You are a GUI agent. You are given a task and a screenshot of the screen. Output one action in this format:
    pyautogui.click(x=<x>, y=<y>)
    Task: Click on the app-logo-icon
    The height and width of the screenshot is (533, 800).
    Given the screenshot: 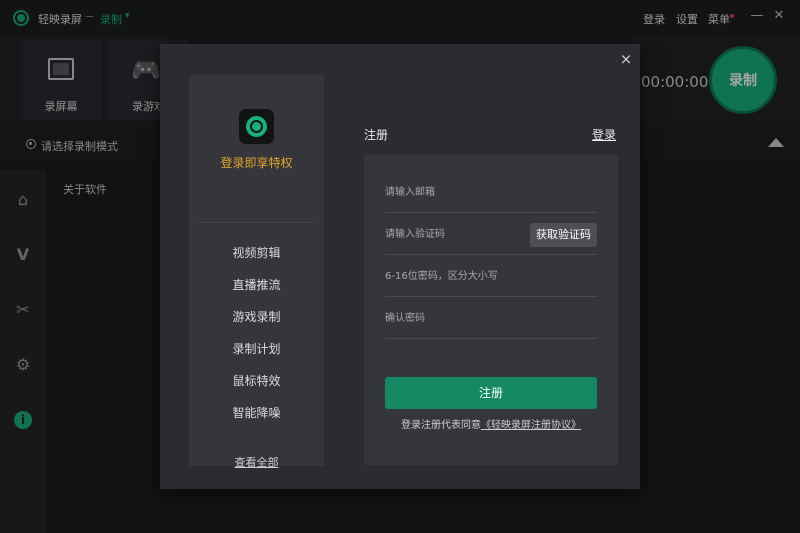 What is the action you would take?
    pyautogui.click(x=256, y=126)
    